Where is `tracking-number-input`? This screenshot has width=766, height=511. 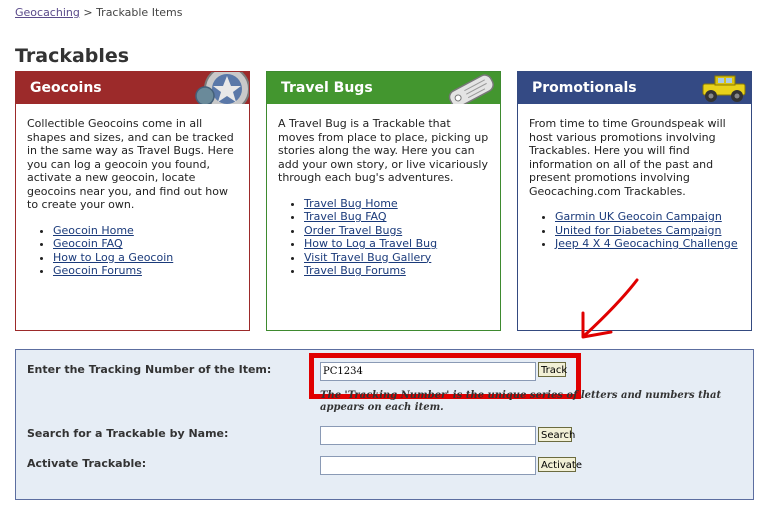
tracking-number-input is located at coordinates (428, 371).